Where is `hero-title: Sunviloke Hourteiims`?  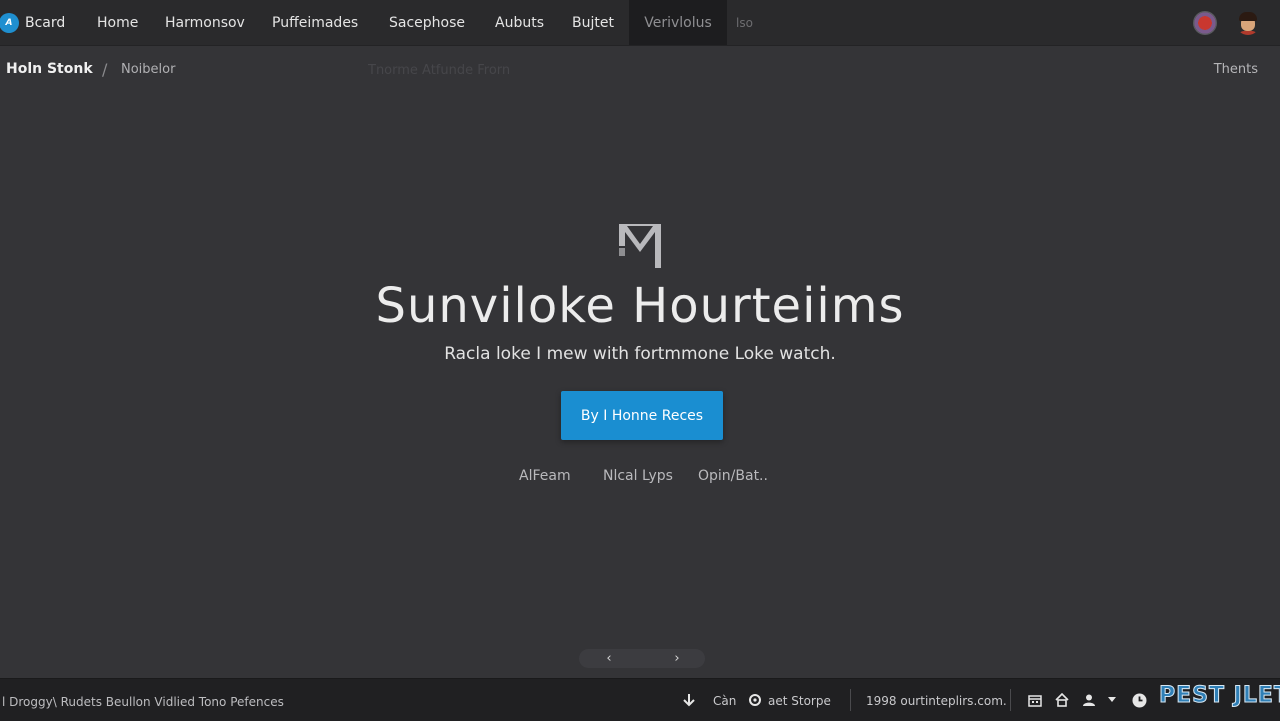
hero-title: Sunviloke Hourteiims is located at coordinates (640, 306).